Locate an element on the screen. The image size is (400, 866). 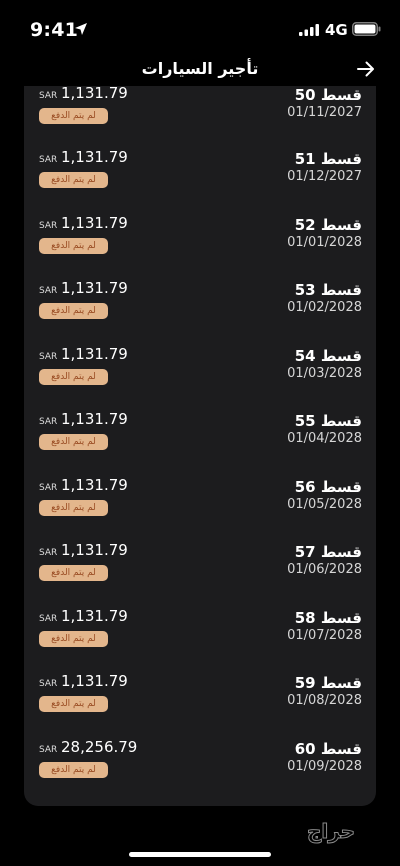
battery-icon is located at coordinates (366, 29).